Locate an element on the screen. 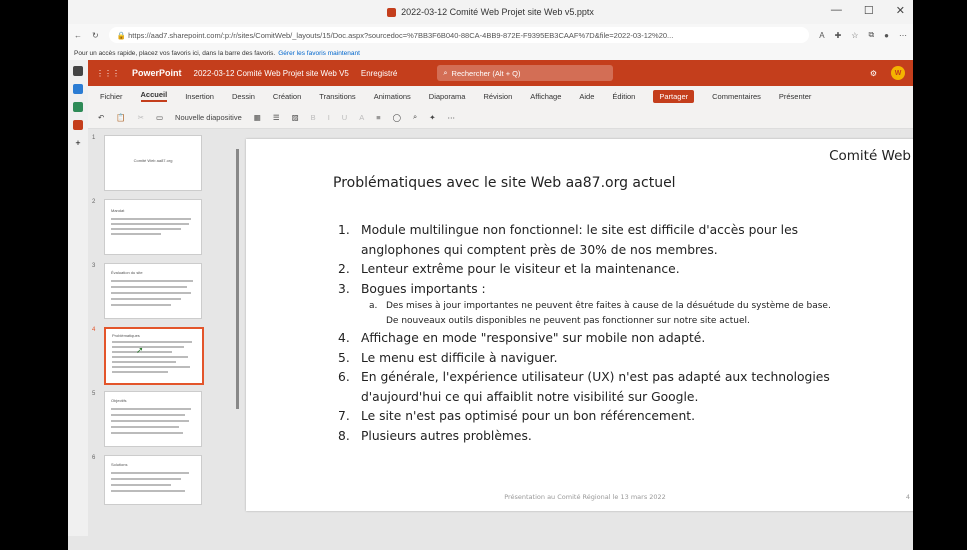 The width and height of the screenshot is (967, 550). search-input: ⌕ Rechercher (Alt + Q) is located at coordinates (525, 73).